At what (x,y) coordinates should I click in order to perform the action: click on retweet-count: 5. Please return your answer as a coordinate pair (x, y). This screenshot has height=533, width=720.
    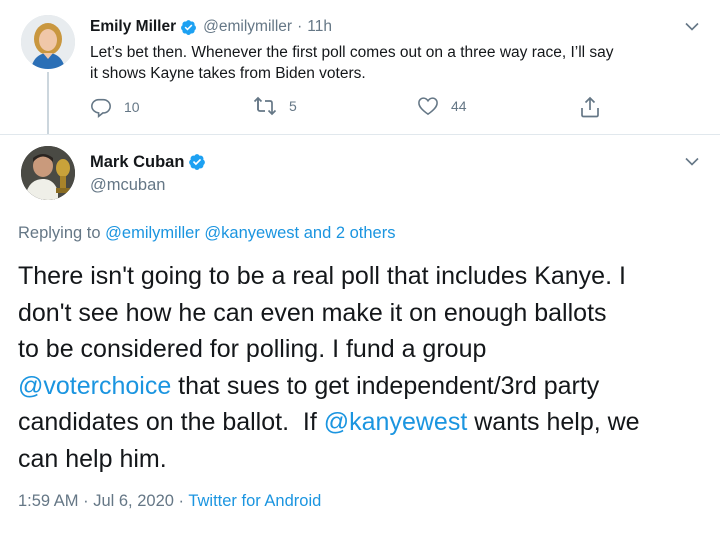
    Looking at the image, I should click on (293, 106).